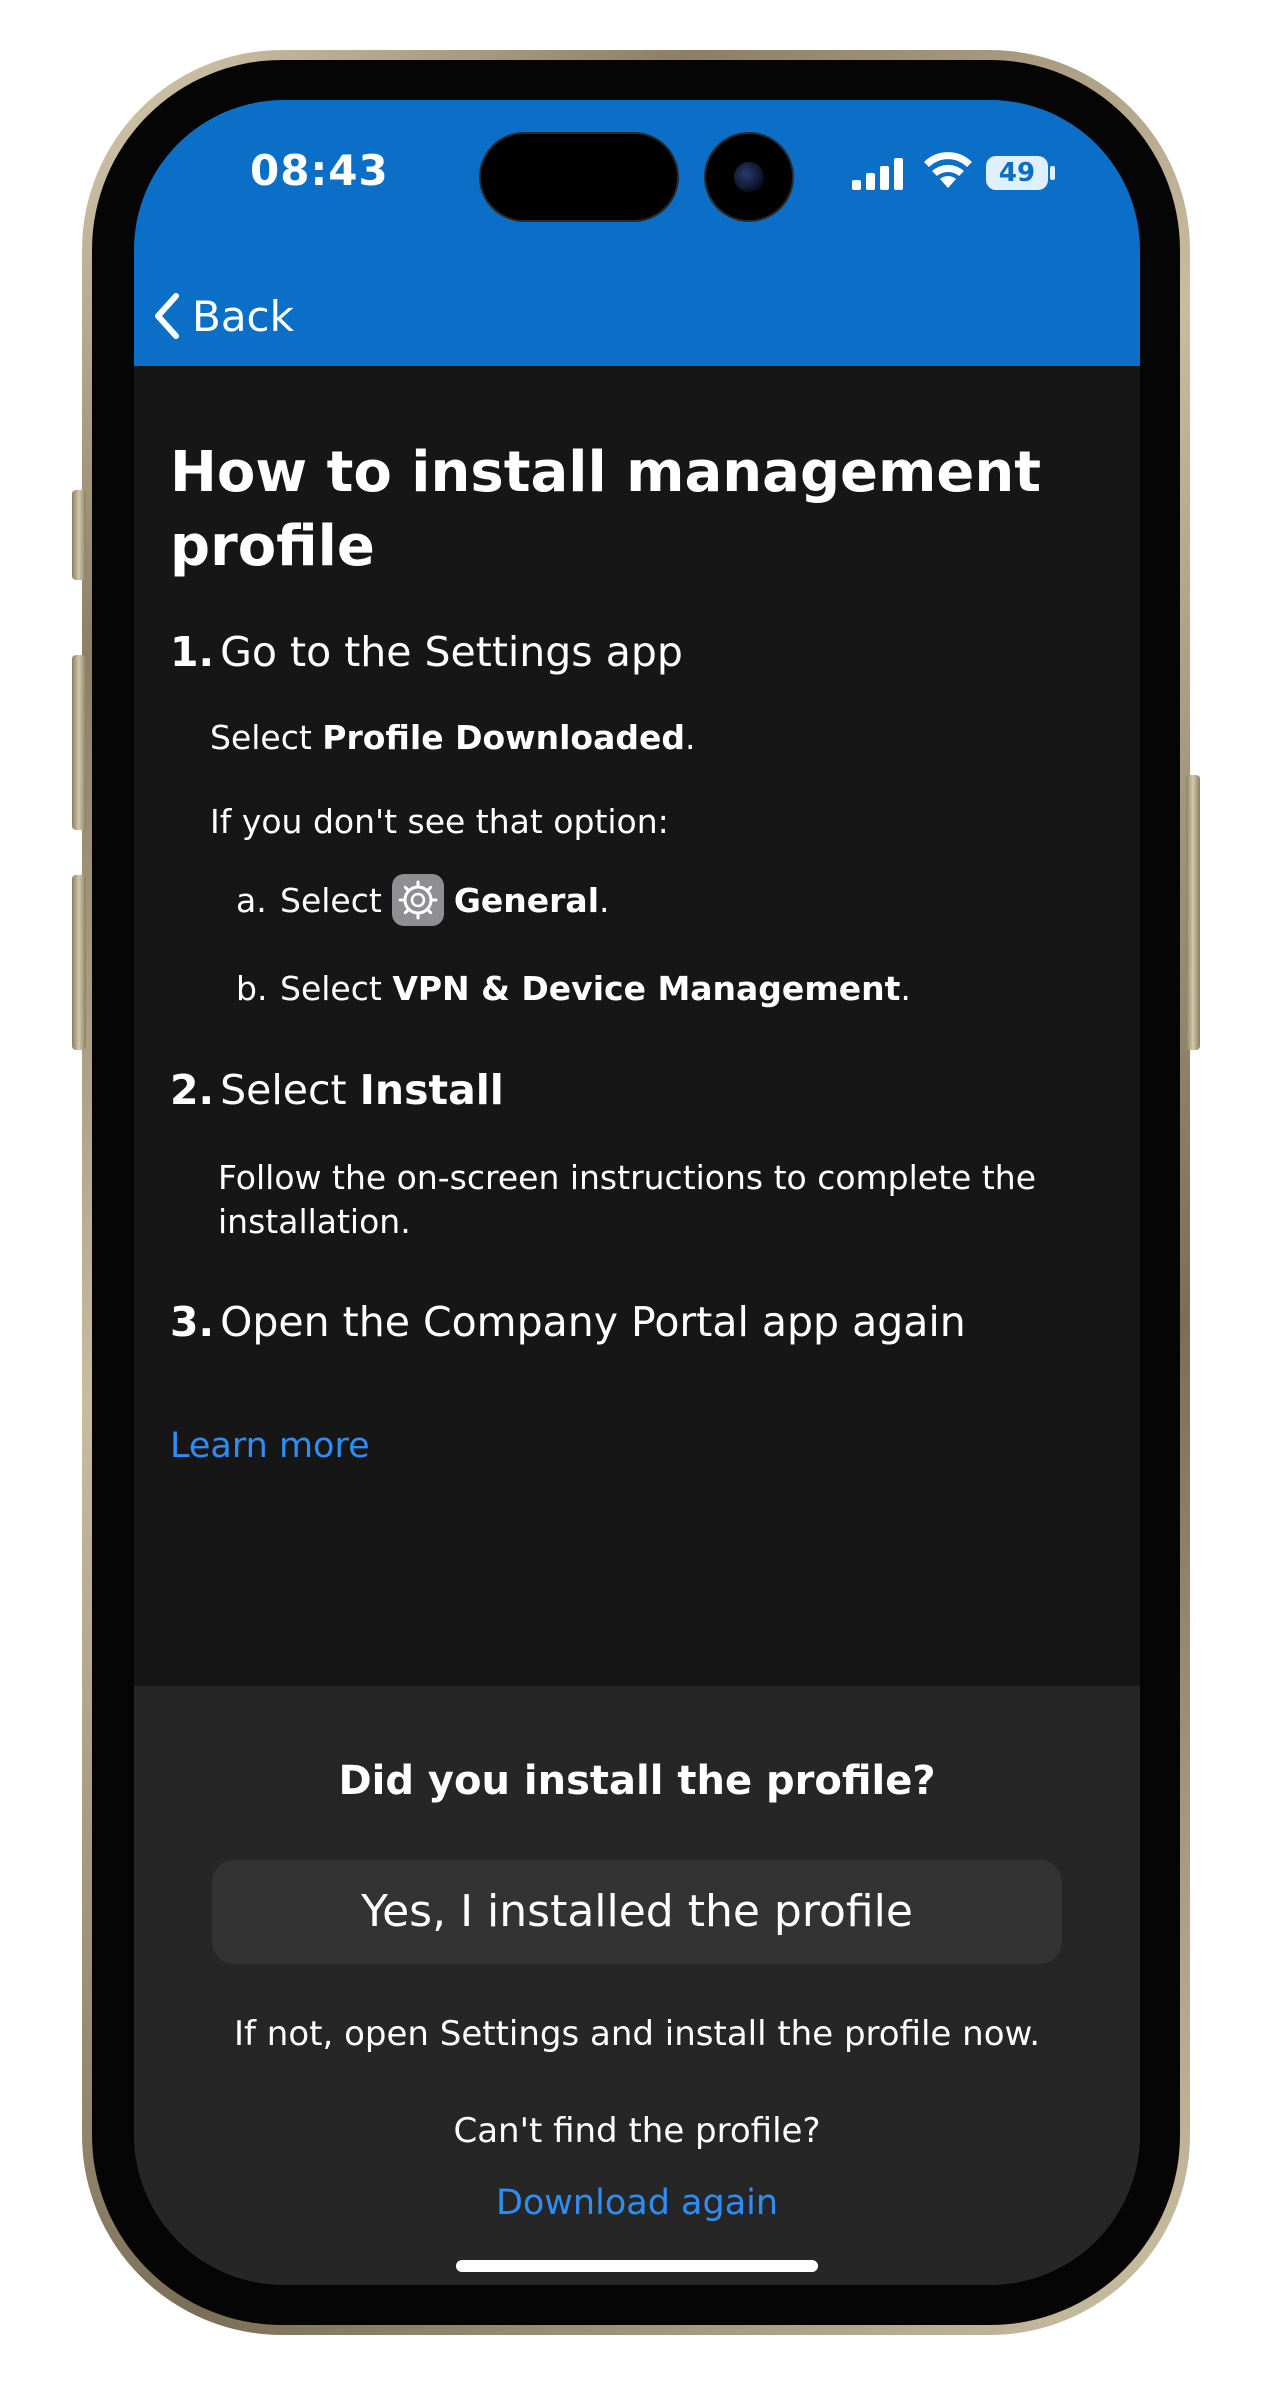 This screenshot has width=1270, height=2383. I want to click on step-number: 3., so click(192, 1322).